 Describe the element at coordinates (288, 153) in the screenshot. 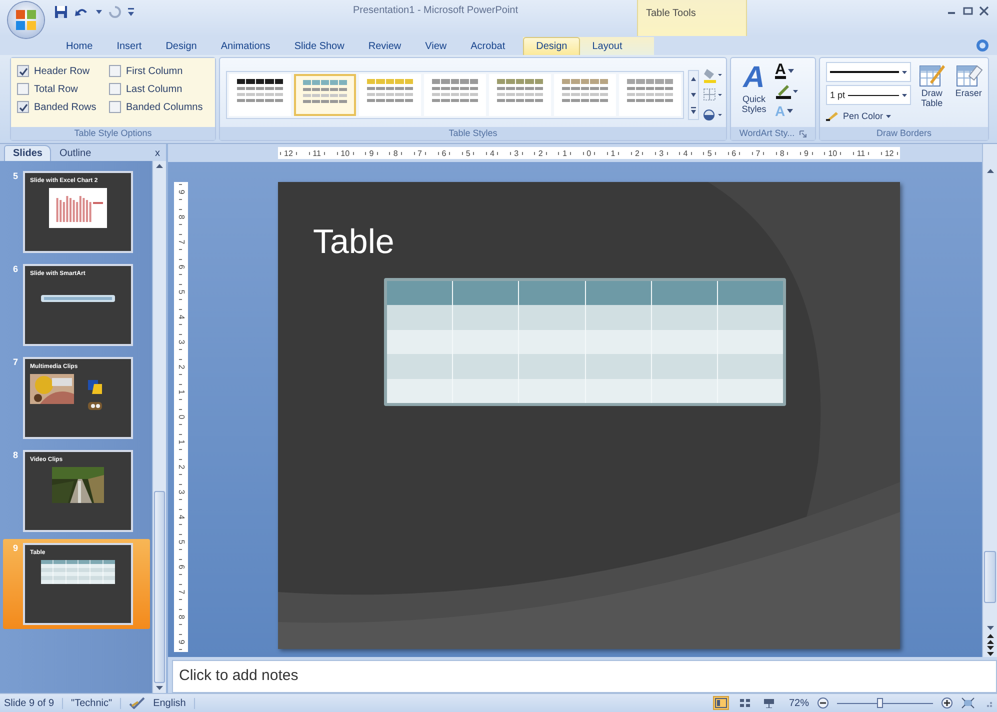

I see `ruler-number: 12` at that location.